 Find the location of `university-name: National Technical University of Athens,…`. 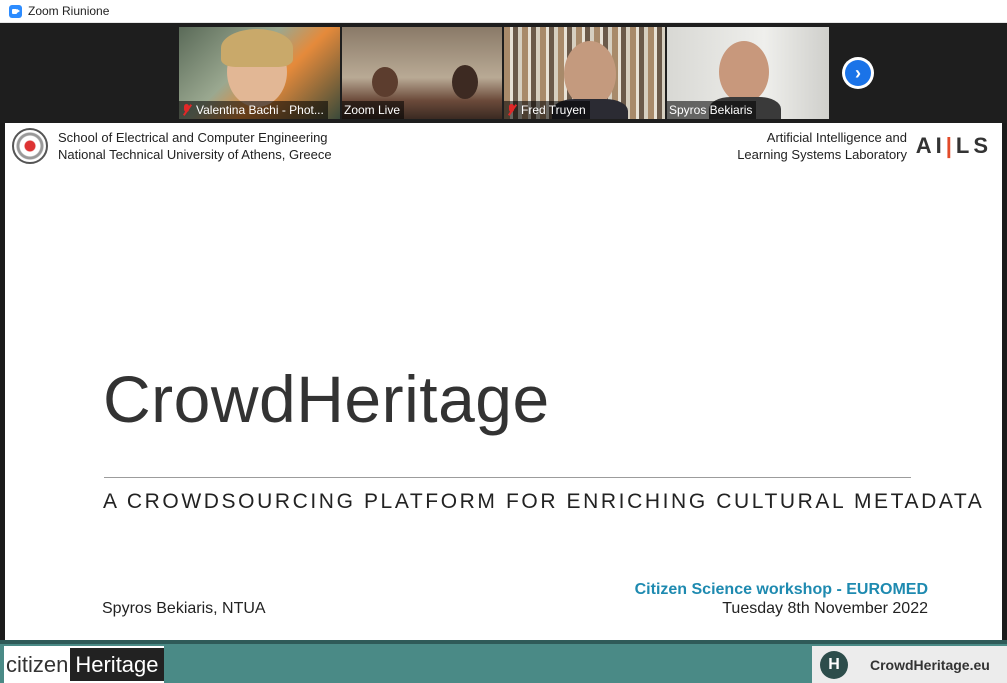

university-name: National Technical University of Athens,… is located at coordinates (195, 154).